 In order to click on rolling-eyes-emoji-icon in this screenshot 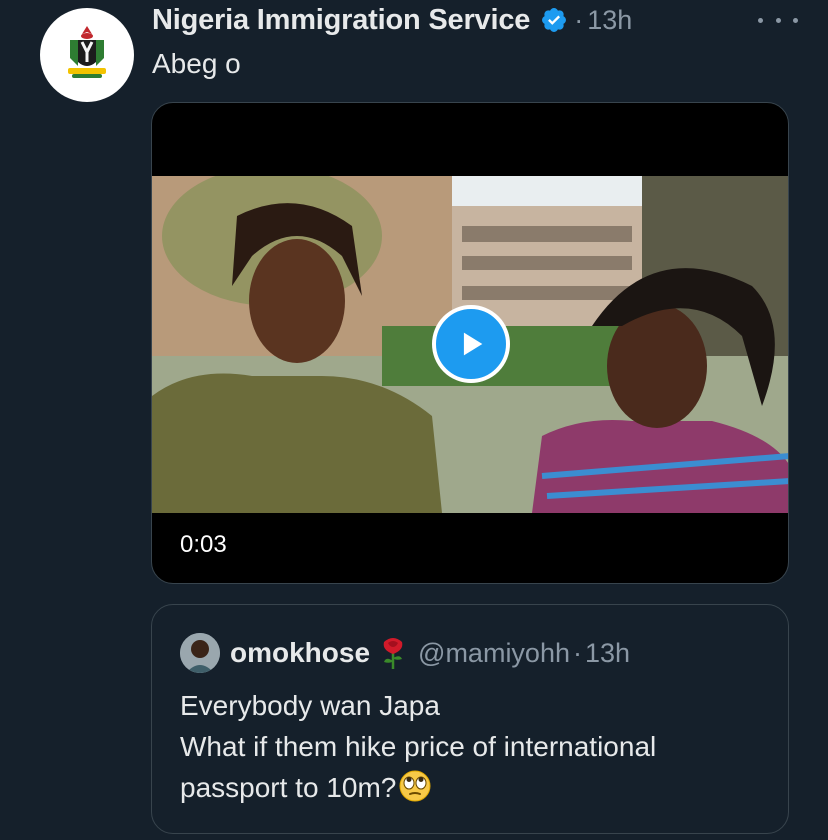, I will do `click(415, 786)`.